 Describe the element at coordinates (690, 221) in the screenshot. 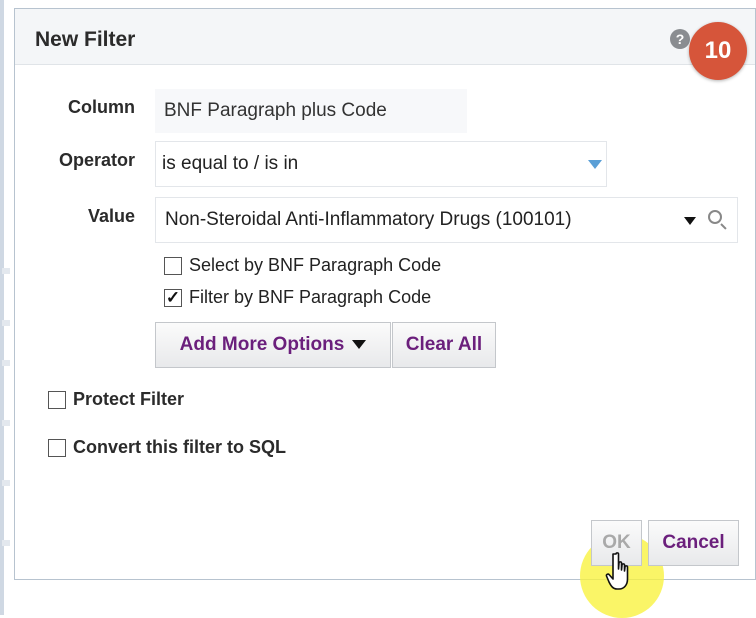

I see `value-dropdown-arrow-icon` at that location.